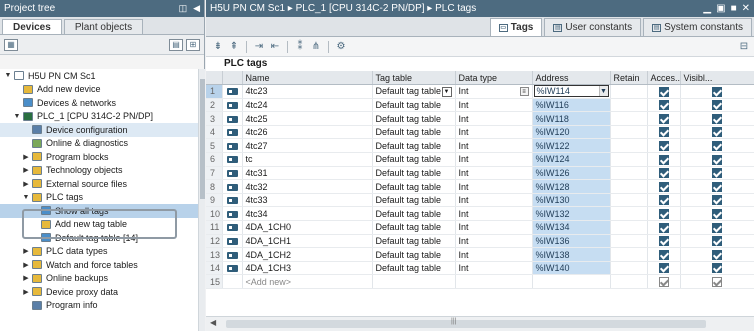  I want to click on tree-item: ▶ Technology objects, so click(99, 171).